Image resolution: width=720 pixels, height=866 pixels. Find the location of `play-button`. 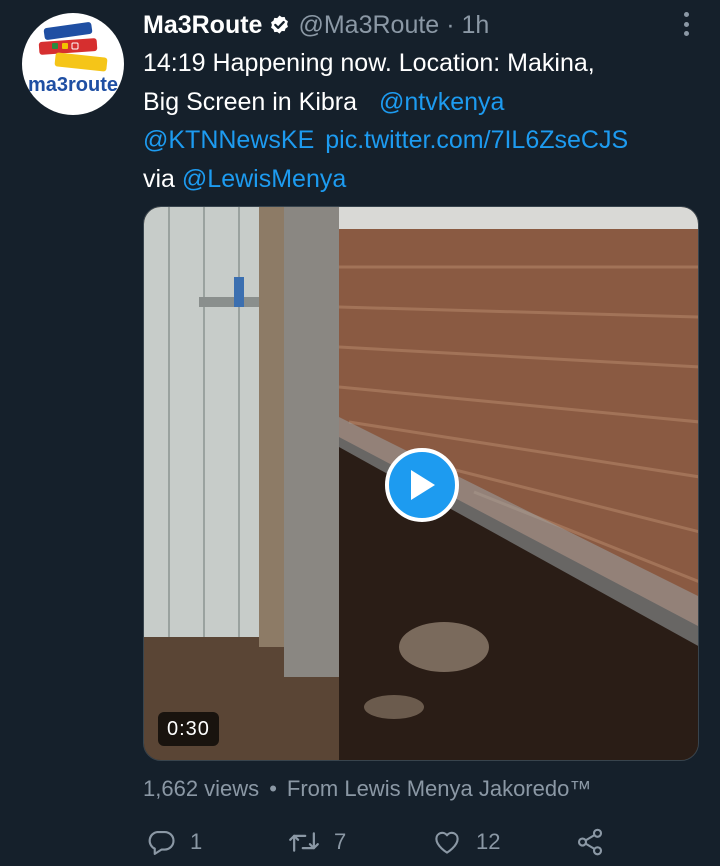

play-button is located at coordinates (422, 485).